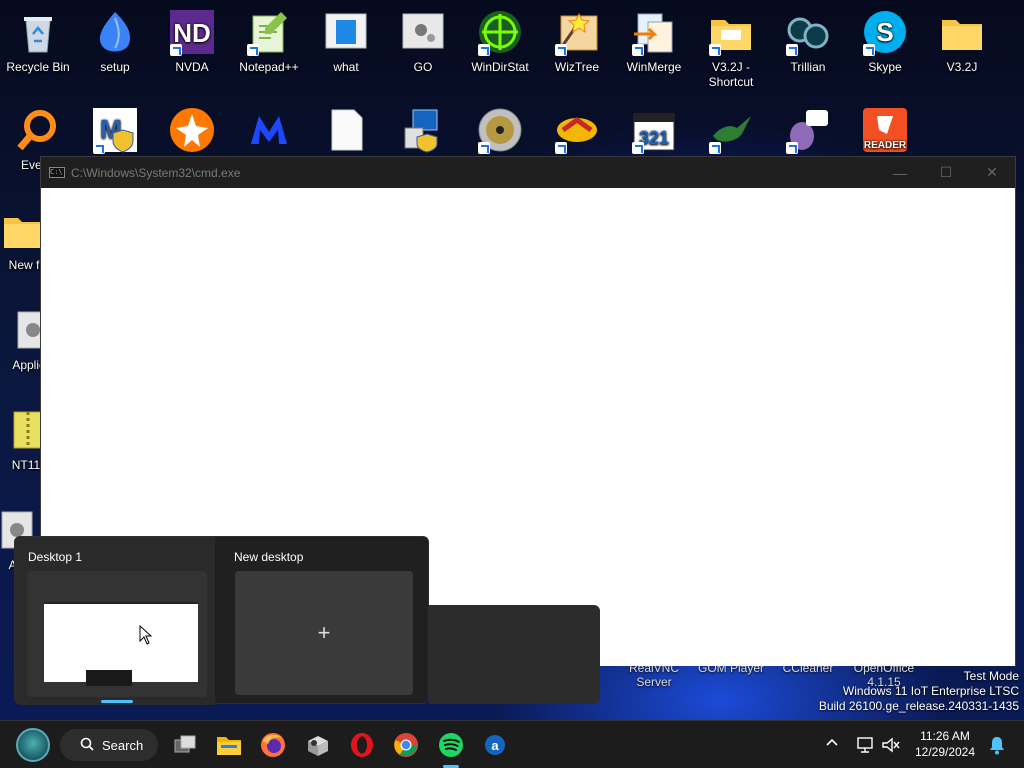  I want to click on desktop-icon-setup: setup, so click(115, 41).